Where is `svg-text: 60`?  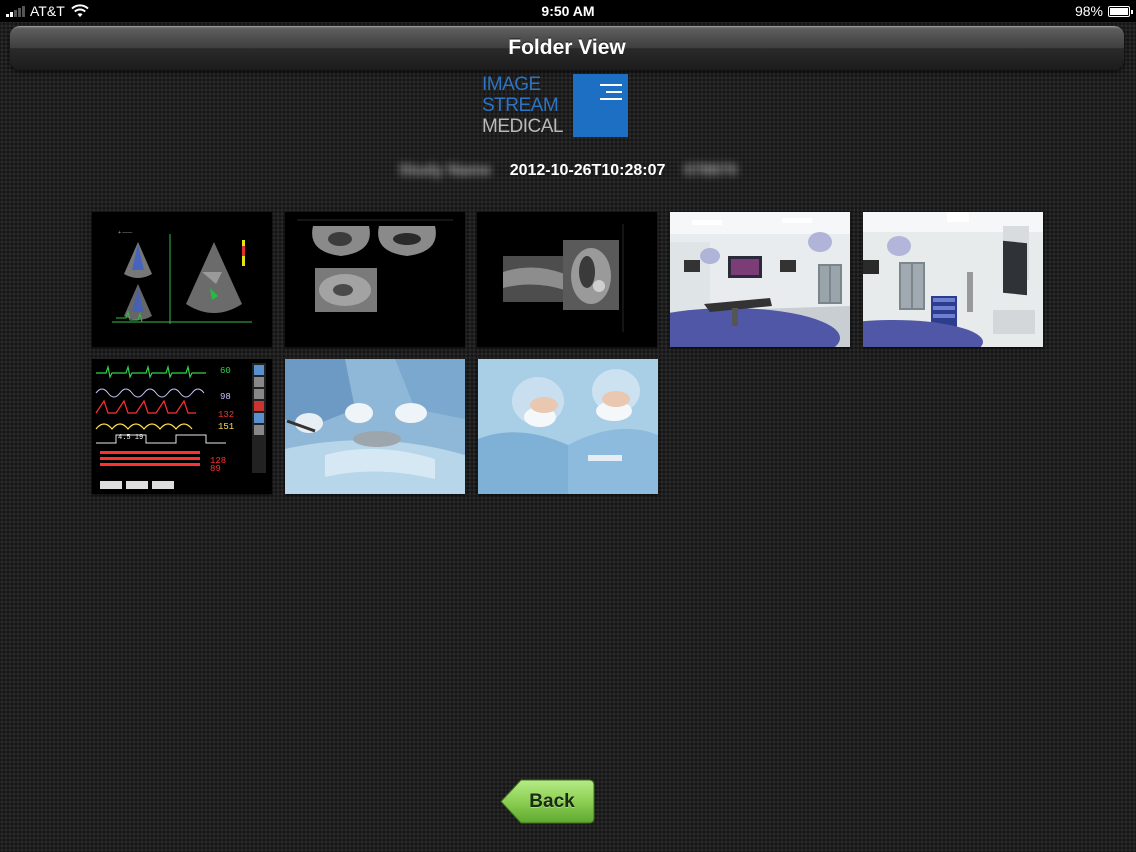
svg-text: 60 is located at coordinates (225, 371).